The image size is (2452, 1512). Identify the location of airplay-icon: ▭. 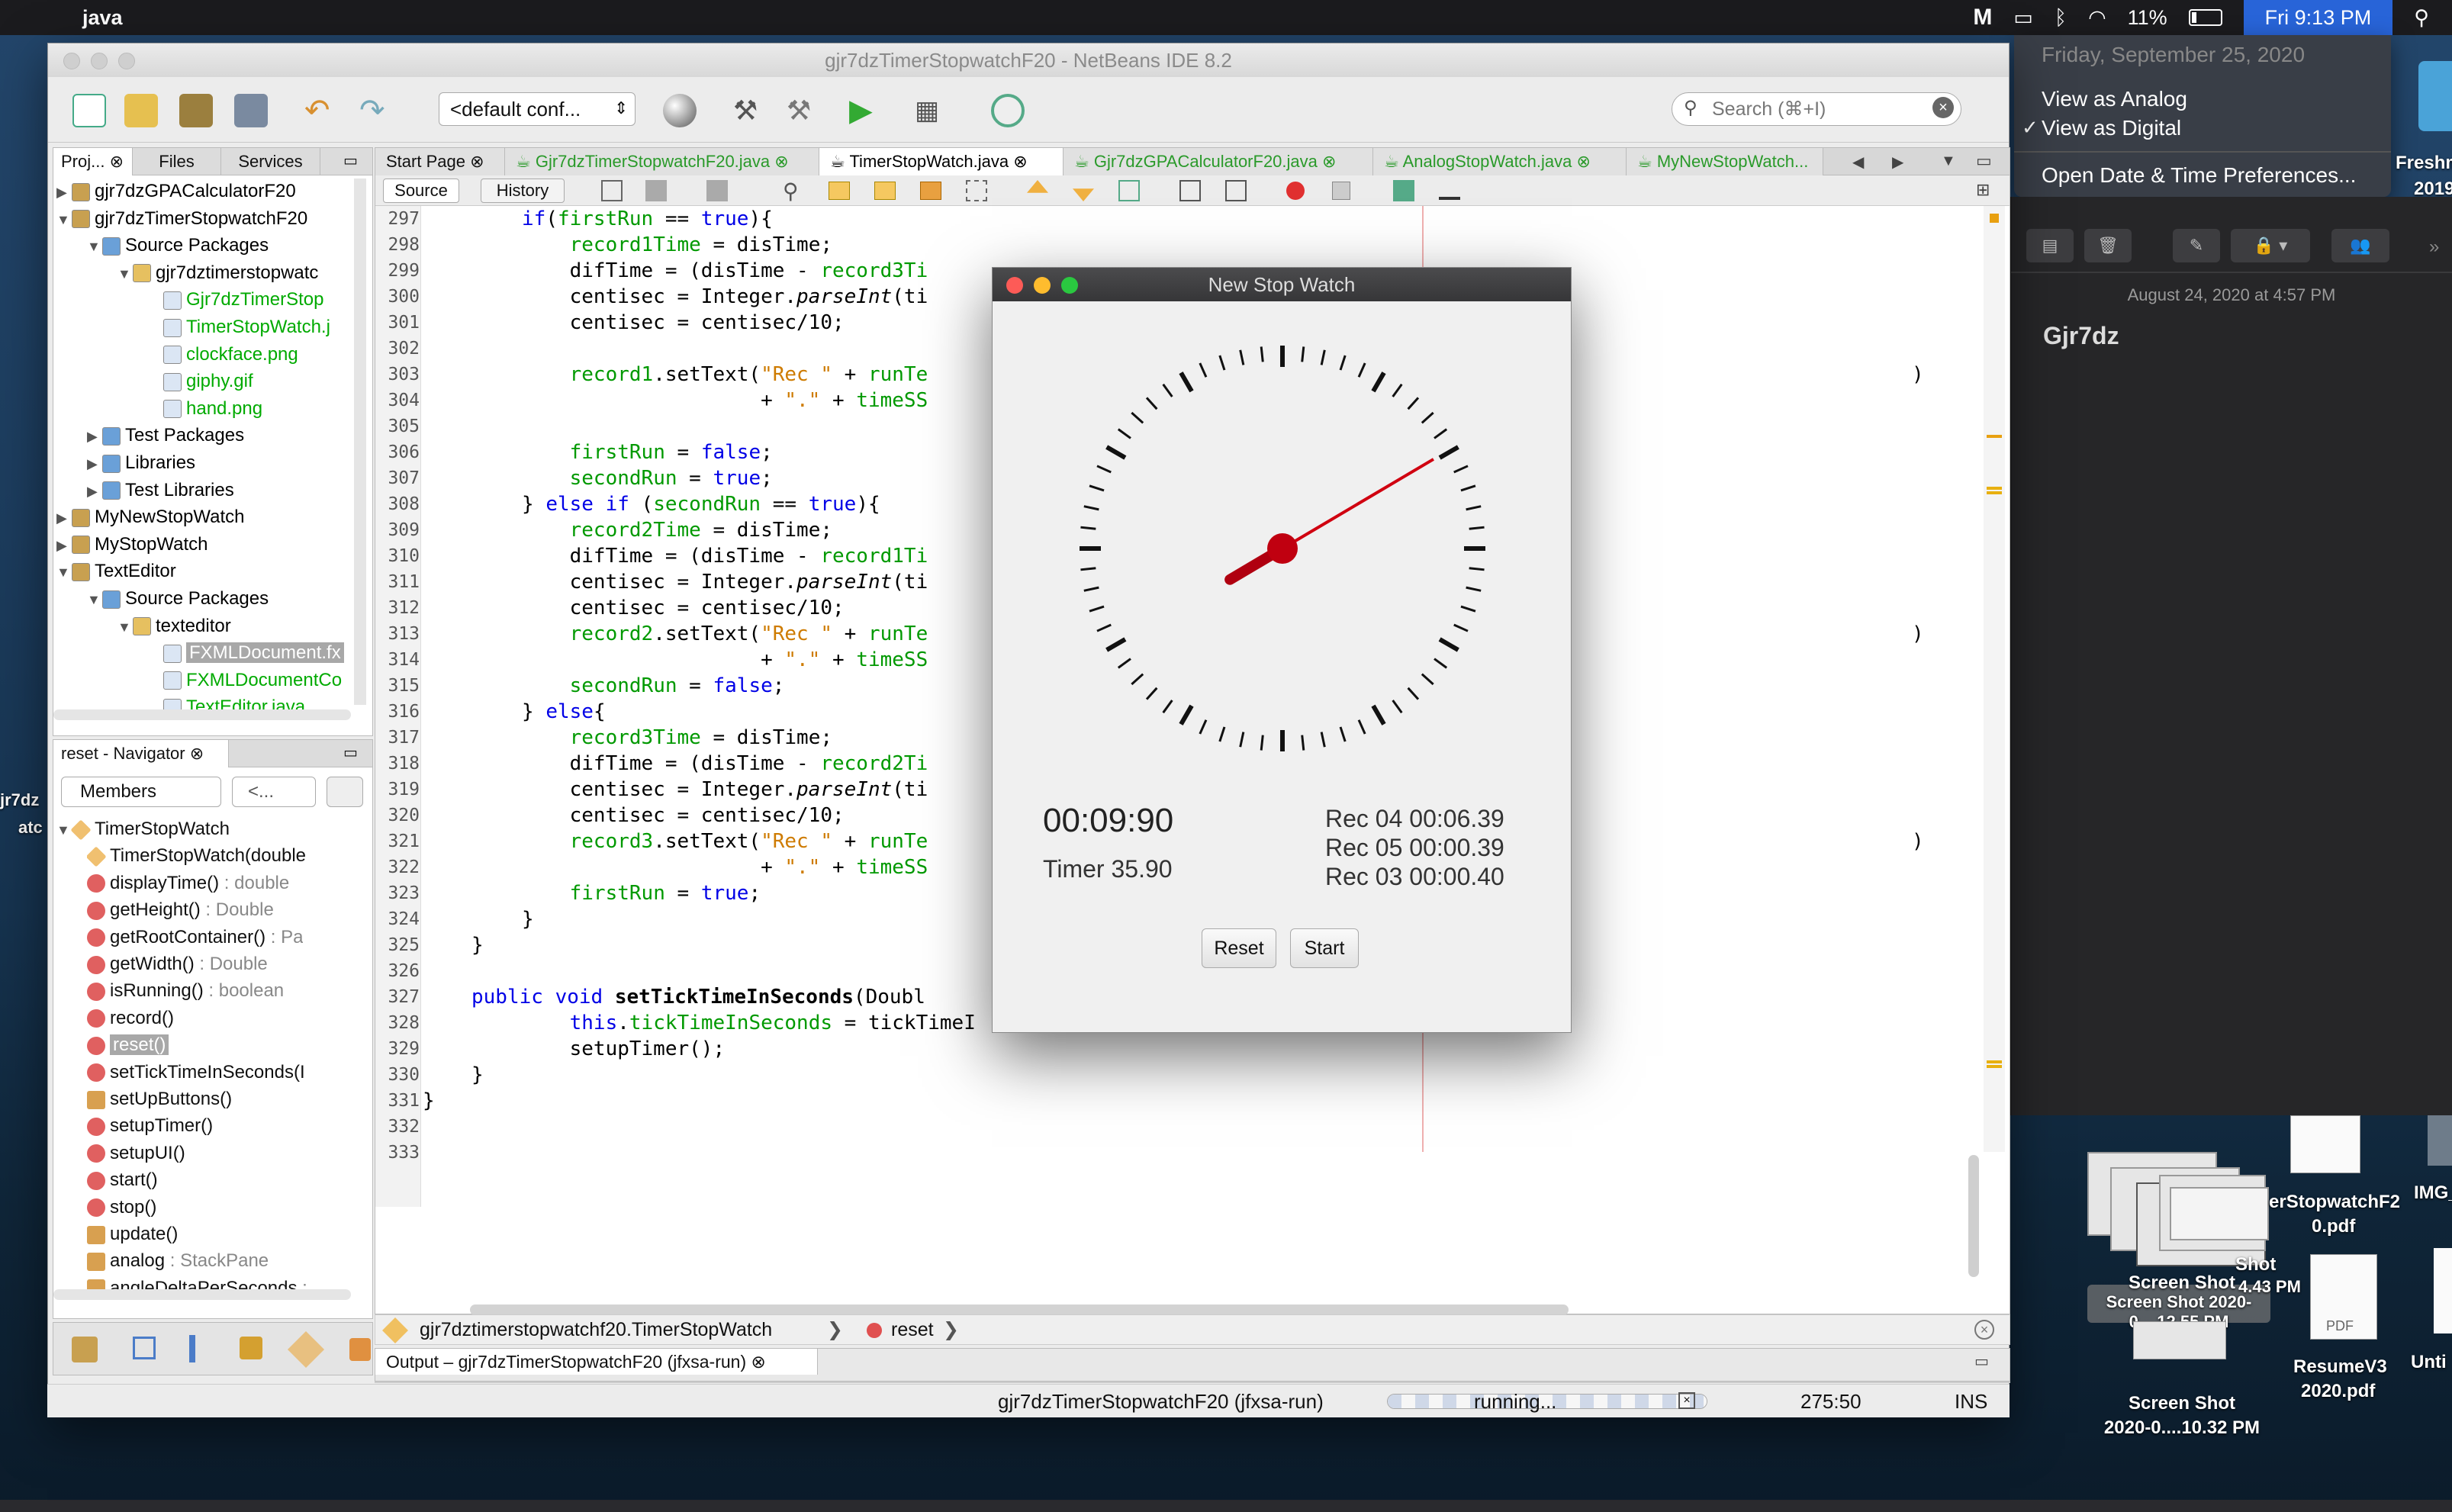
(2023, 18).